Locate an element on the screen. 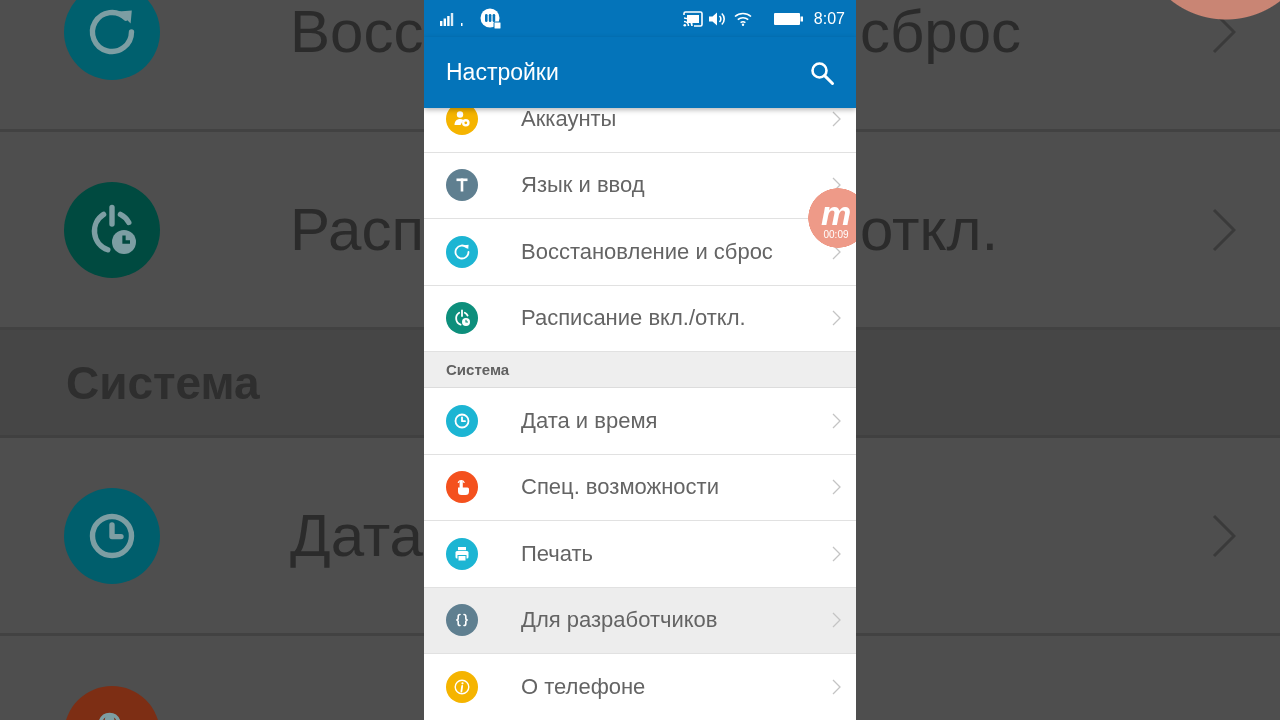  recording-time: 00:09 is located at coordinates (836, 234).